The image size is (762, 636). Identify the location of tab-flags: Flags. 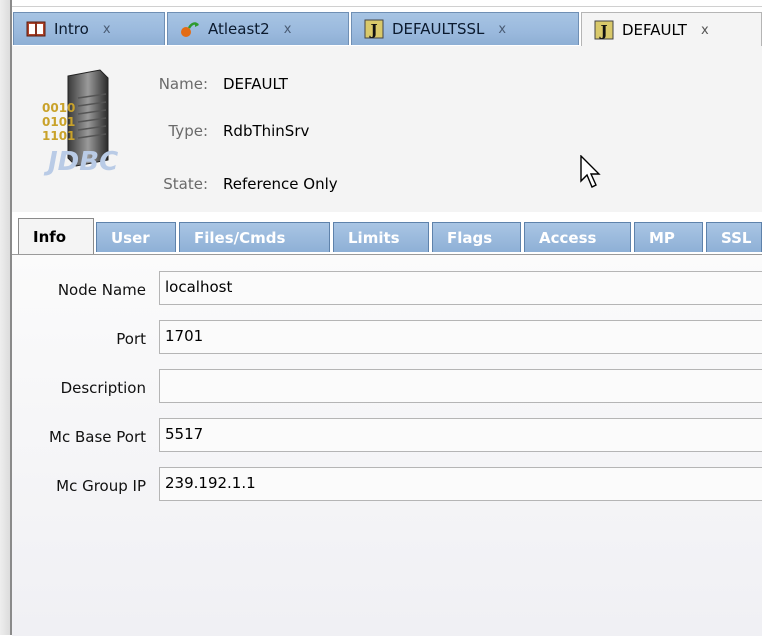
(476, 237).